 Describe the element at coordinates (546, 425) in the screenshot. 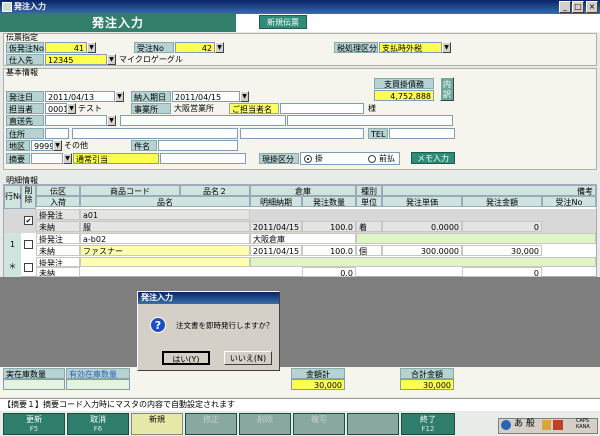

I see `ime-tool-icon` at that location.